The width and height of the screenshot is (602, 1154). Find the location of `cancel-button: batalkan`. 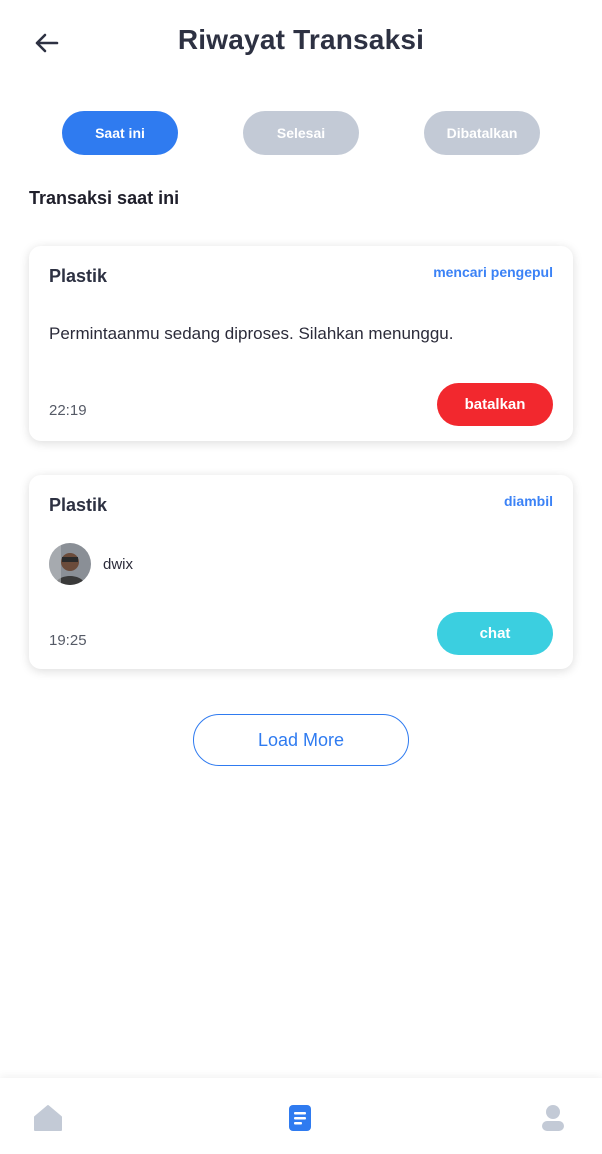

cancel-button: batalkan is located at coordinates (495, 404).